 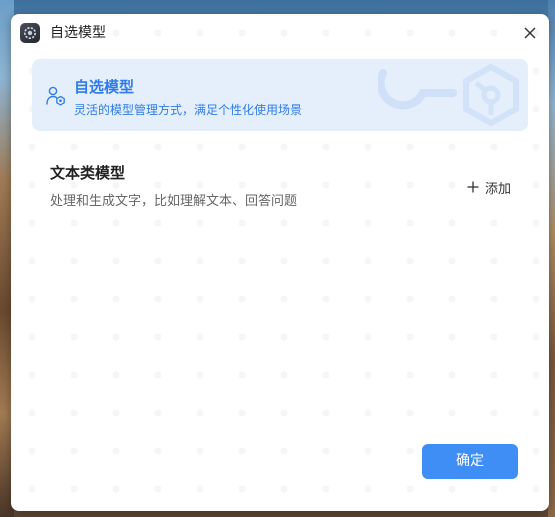 I want to click on info-banner: 自选模型 灵活的模型管理方式，满足个性化使用场景, so click(x=280, y=95).